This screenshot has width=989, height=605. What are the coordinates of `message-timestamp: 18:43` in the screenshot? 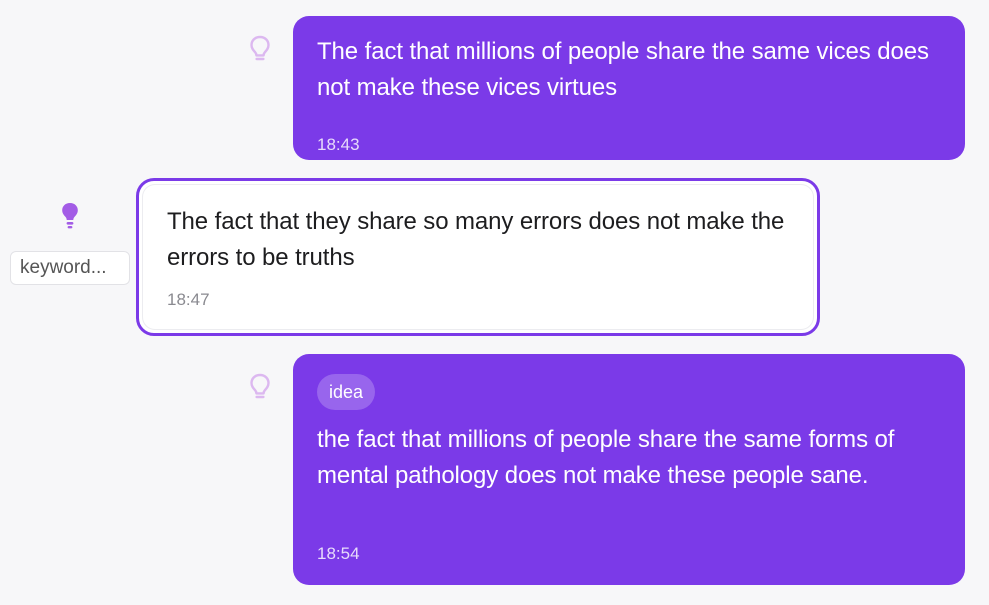 It's located at (338, 144).